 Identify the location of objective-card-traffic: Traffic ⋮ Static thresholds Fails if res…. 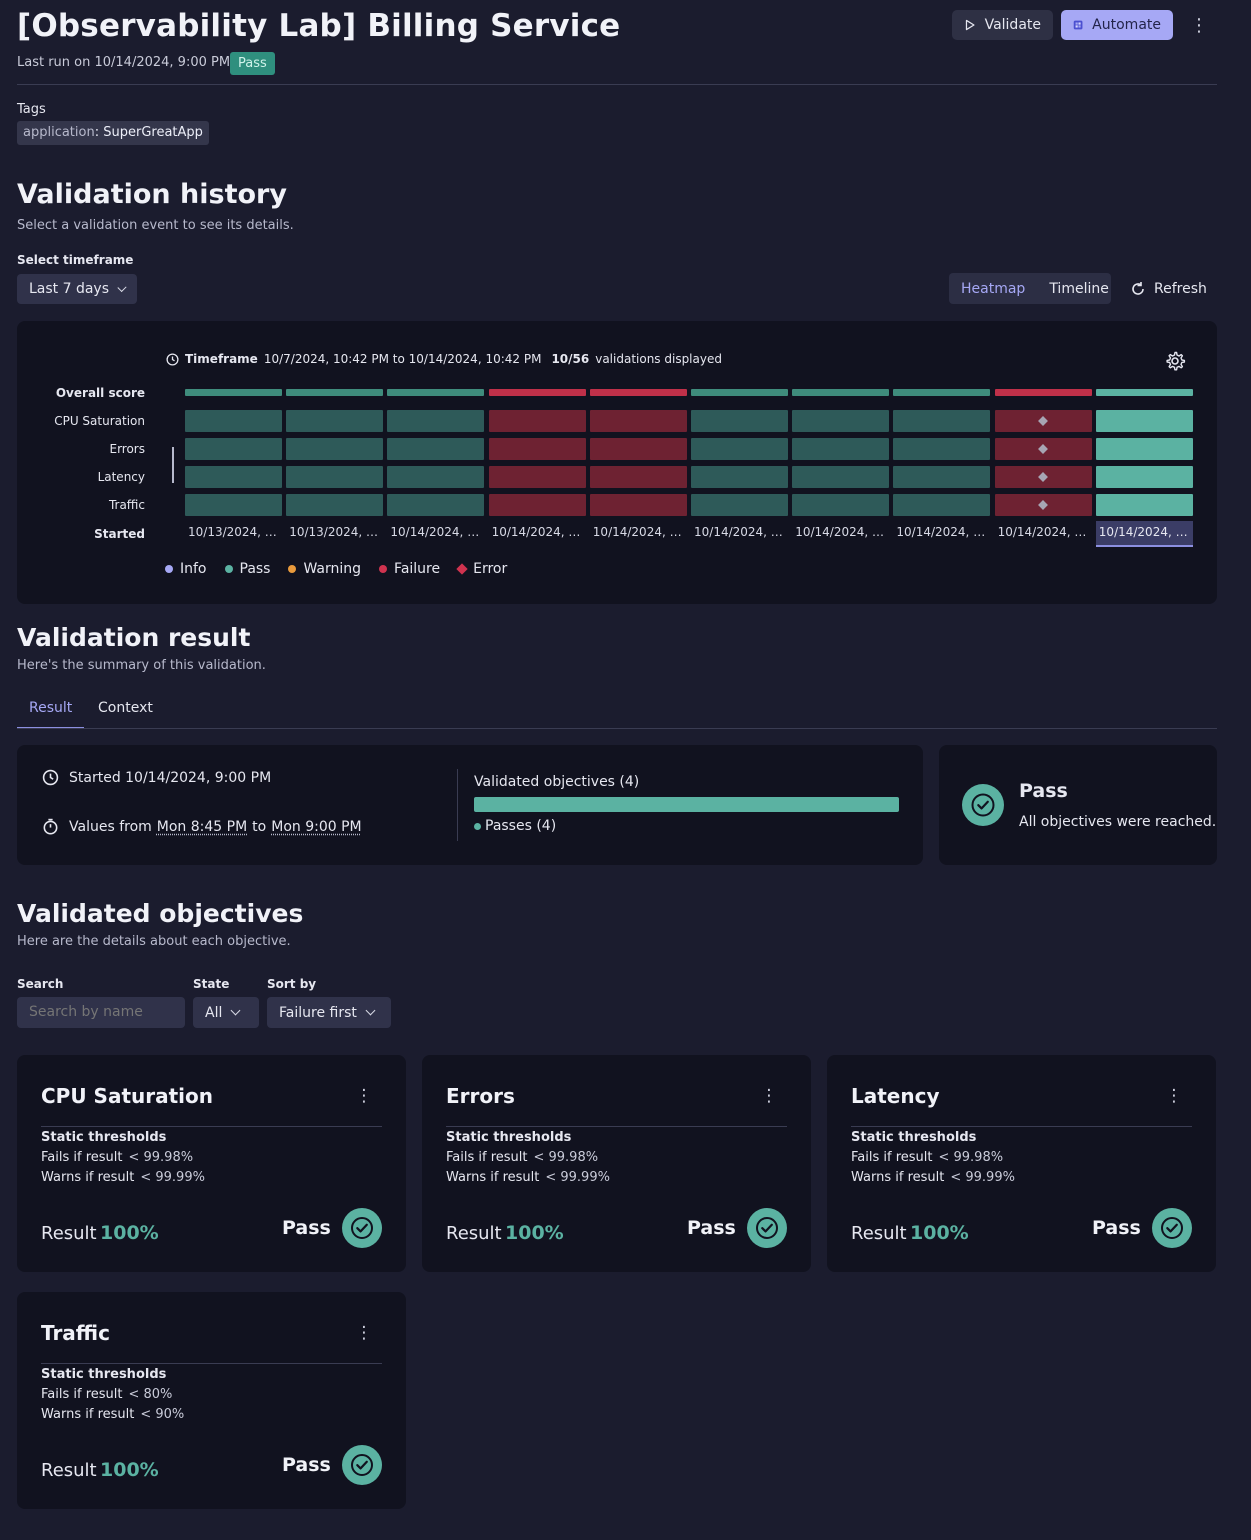
(211, 1400).